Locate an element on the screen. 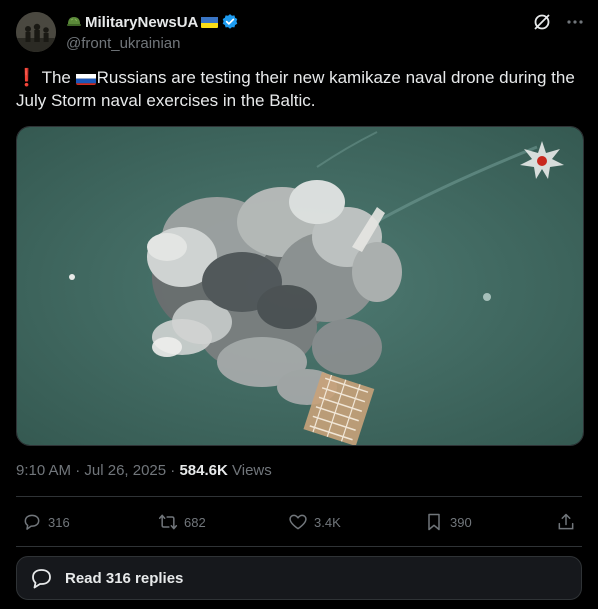  reply-icon is located at coordinates (32, 522).